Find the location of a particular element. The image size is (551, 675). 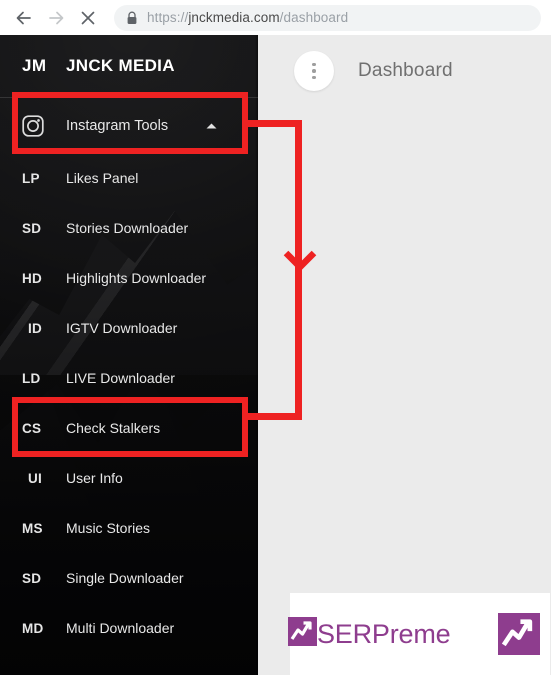

sidebar-brand: JM JNCK MEDIA is located at coordinates (129, 66).